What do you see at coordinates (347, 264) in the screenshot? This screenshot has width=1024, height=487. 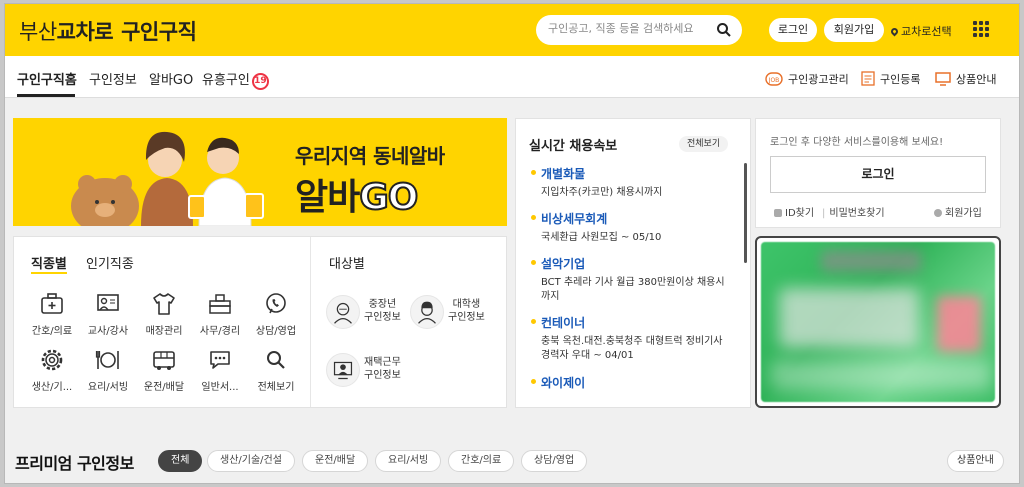 I see `target-section-title: 대상별` at bounding box center [347, 264].